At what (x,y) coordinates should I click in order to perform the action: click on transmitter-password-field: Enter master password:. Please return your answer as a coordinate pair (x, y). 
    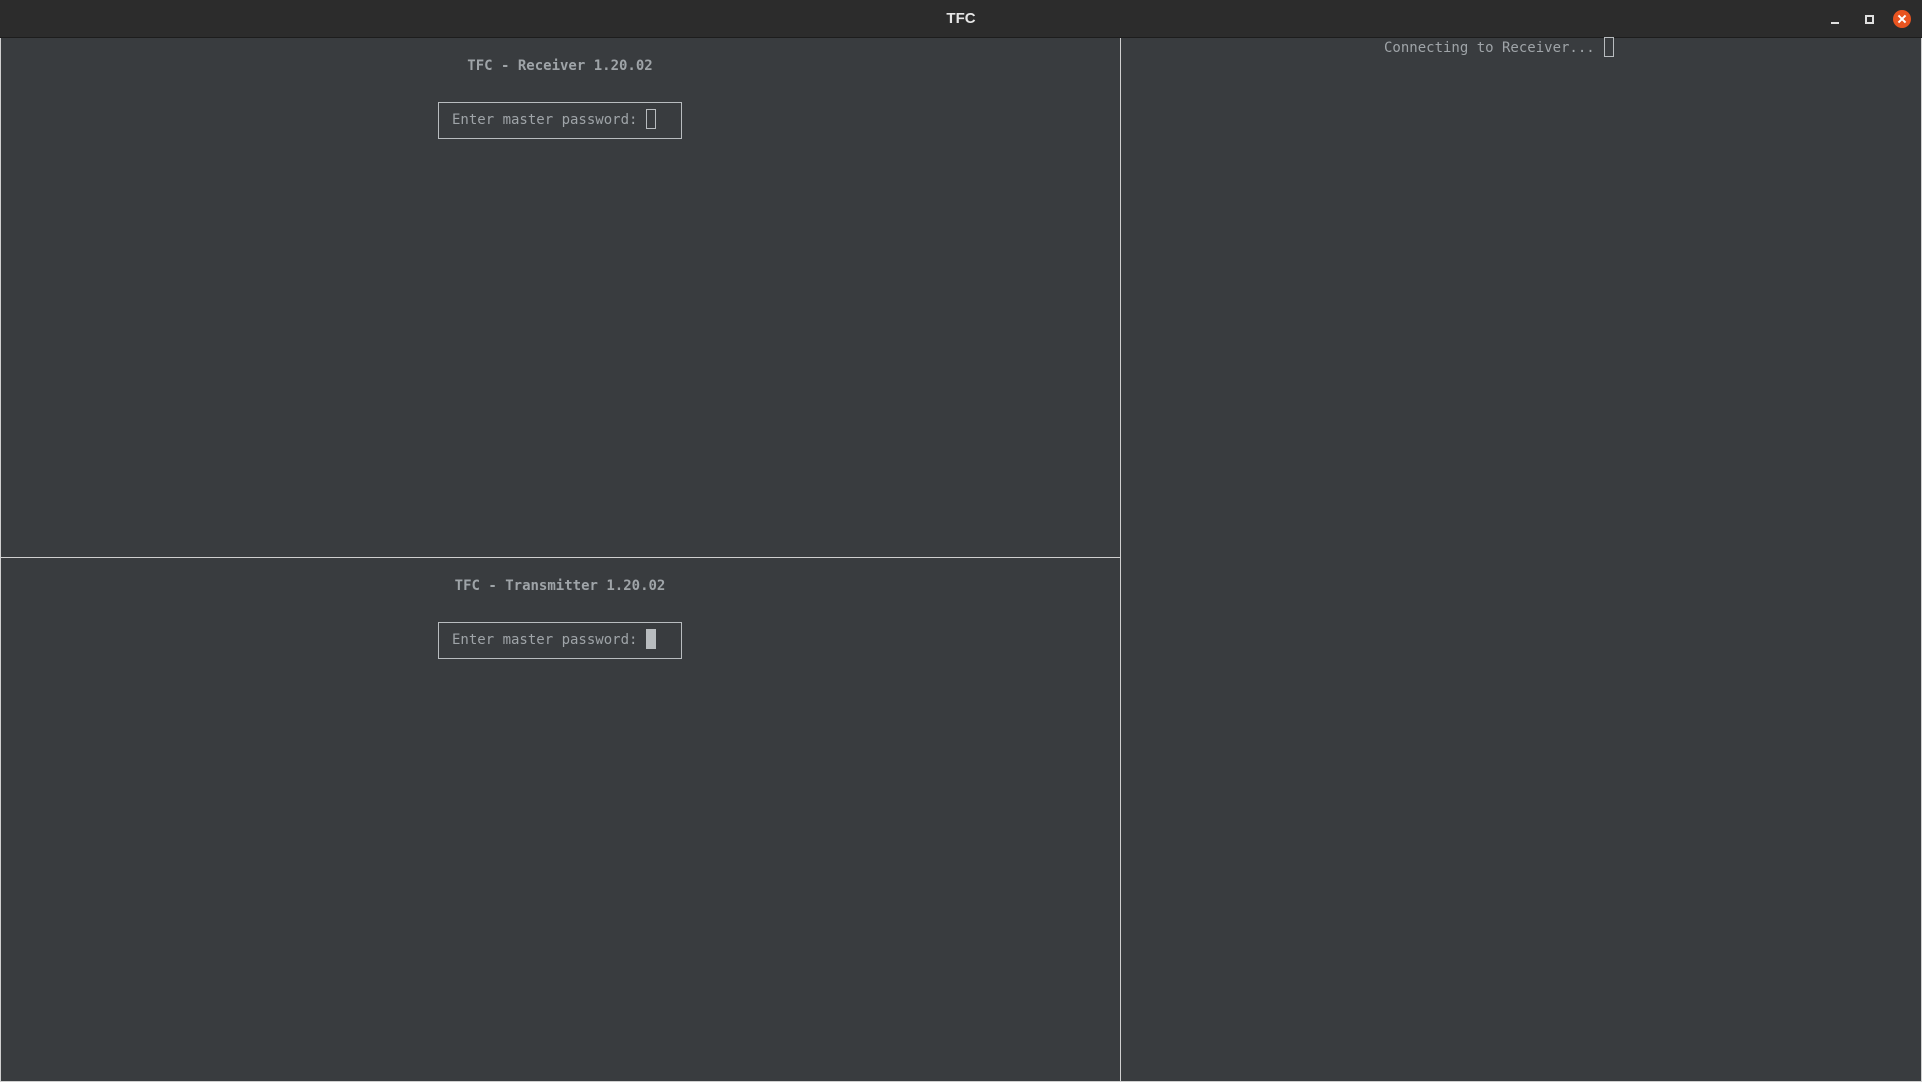
    Looking at the image, I should click on (560, 640).